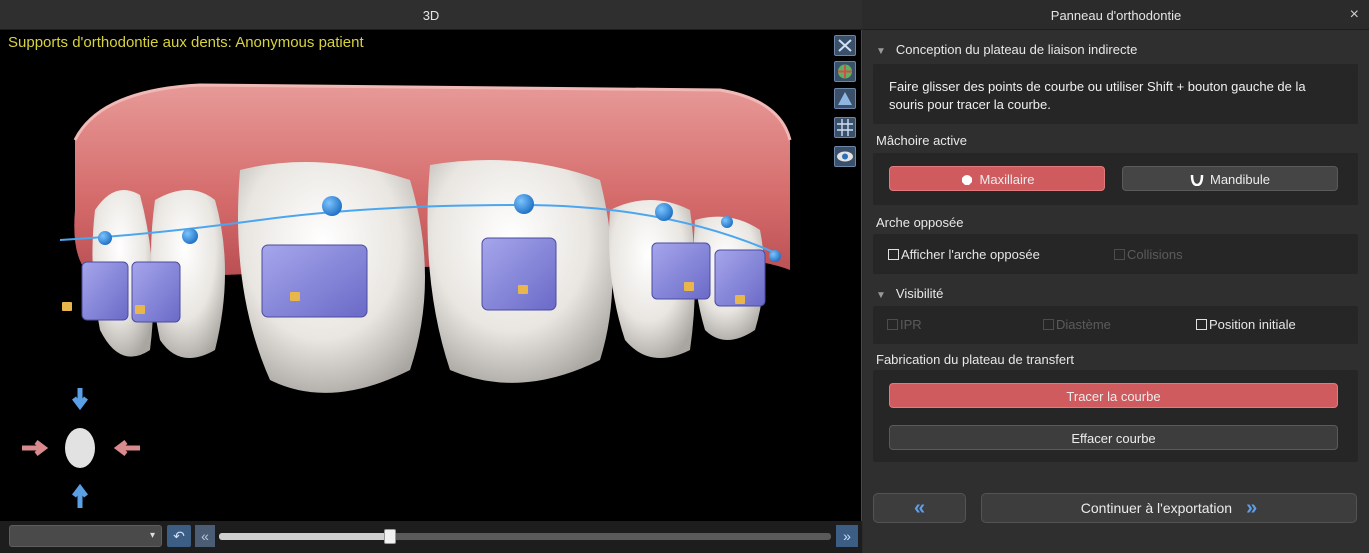 The image size is (1369, 553). I want to click on maxillaire-button: Maxillaire, so click(997, 178).